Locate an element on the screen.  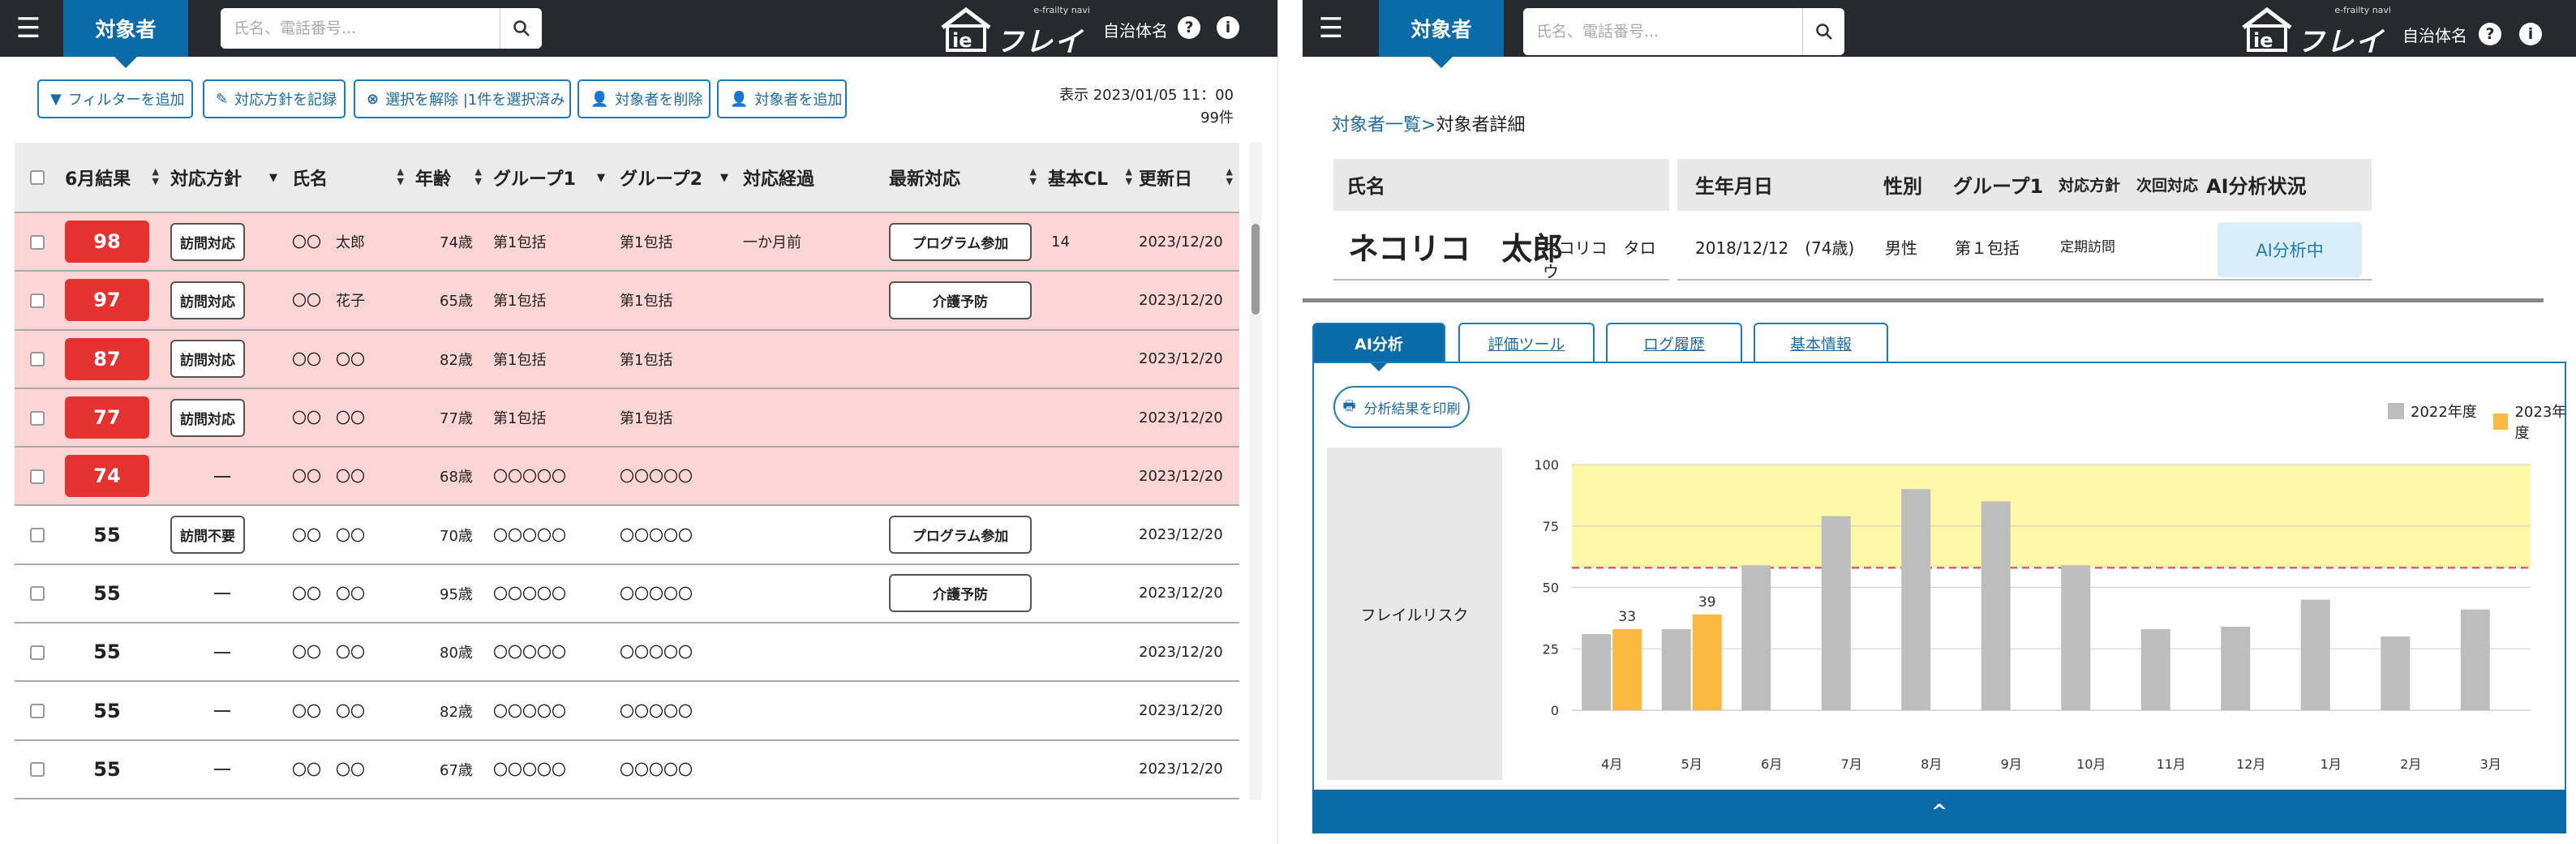
add-subject-button: 👤 対象者を追加 is located at coordinates (782, 99).